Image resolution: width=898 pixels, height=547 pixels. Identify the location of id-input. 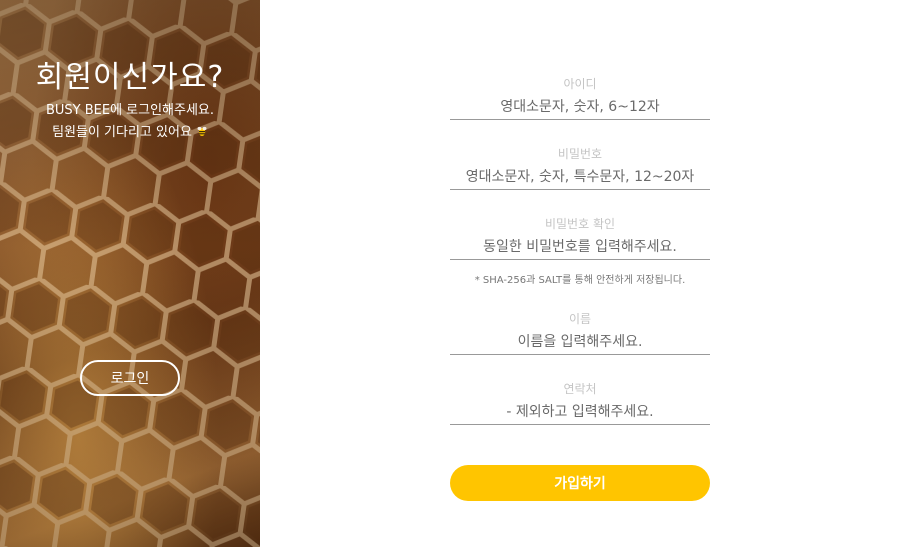
(580, 107).